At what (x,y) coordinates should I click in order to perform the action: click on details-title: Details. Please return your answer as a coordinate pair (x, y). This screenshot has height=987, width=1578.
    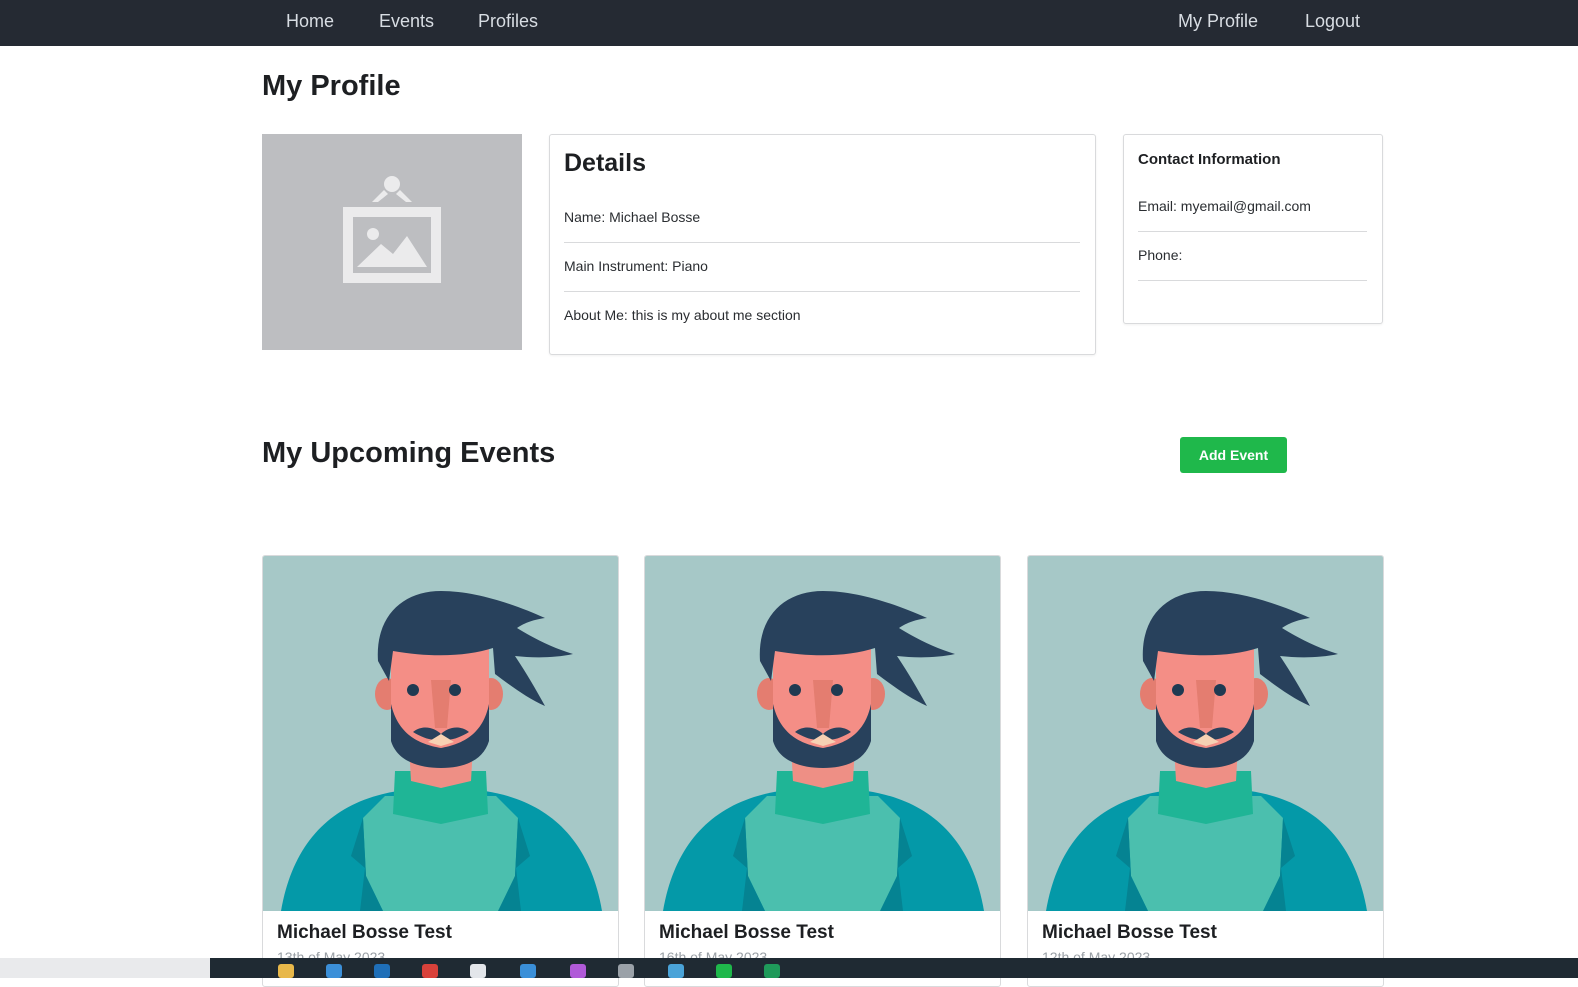
    Looking at the image, I should click on (605, 163).